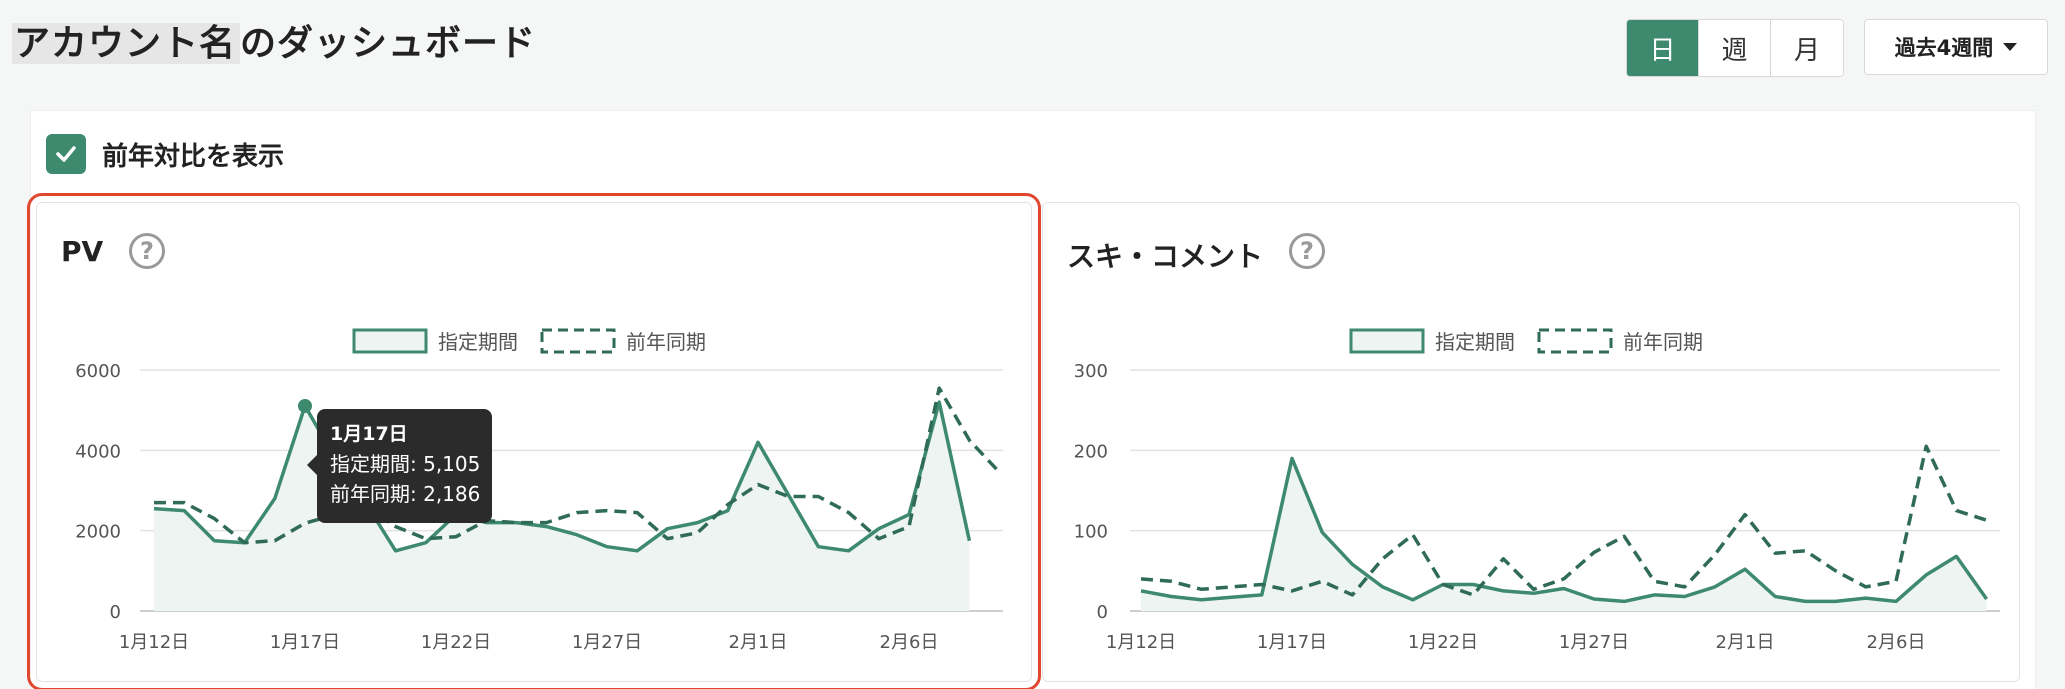  Describe the element at coordinates (1292, 642) in the screenshot. I see `x-tick-label: 1月17日` at that location.